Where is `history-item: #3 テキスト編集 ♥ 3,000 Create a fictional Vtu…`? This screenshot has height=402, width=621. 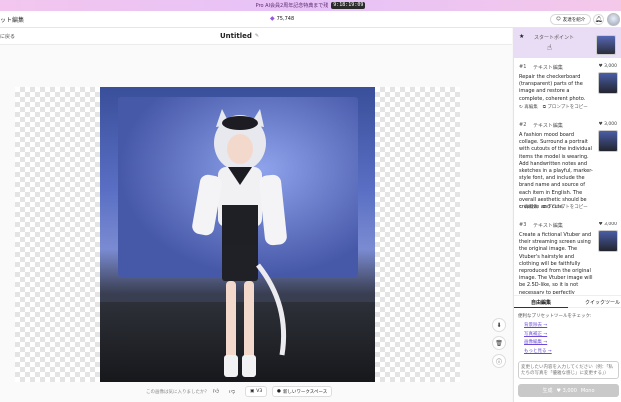
history-item: #3 テキスト編集 ♥ 3,000 Create a fictional Vtu… is located at coordinates (568, 258).